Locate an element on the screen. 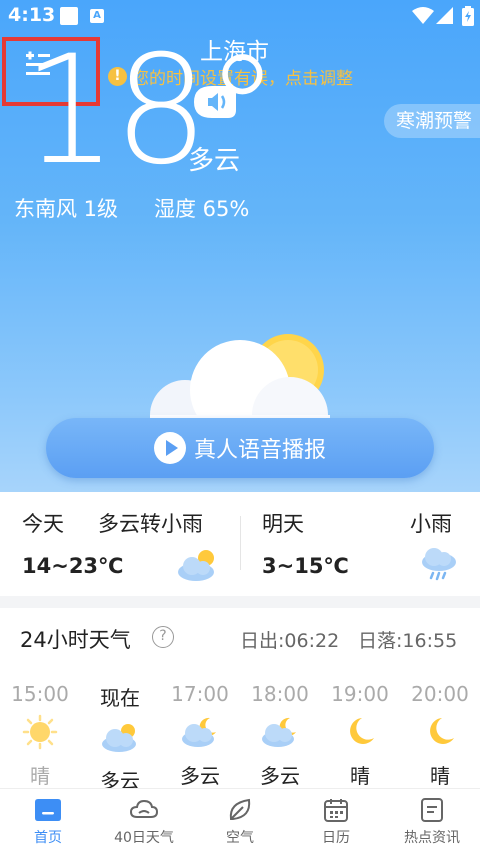 The width and height of the screenshot is (480, 852). forecast-condition: 多云转小雨 is located at coordinates (150, 524).